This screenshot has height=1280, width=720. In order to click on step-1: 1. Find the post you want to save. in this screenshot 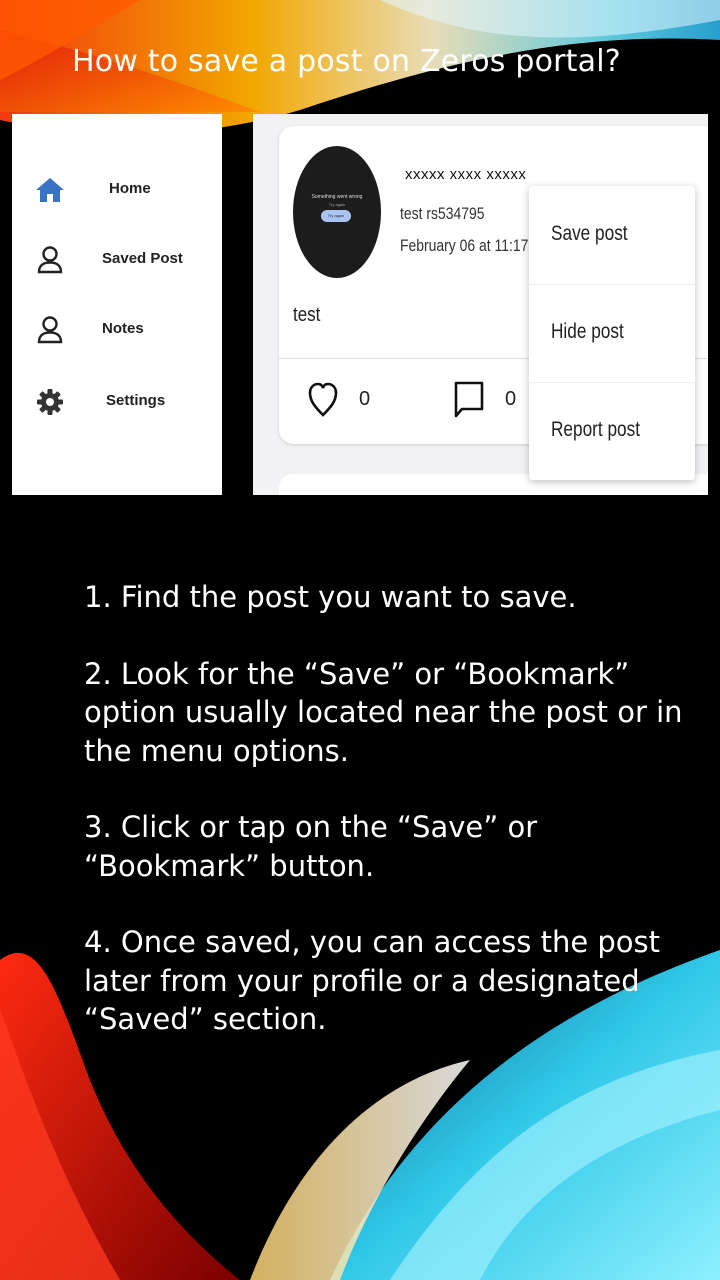, I will do `click(330, 597)`.